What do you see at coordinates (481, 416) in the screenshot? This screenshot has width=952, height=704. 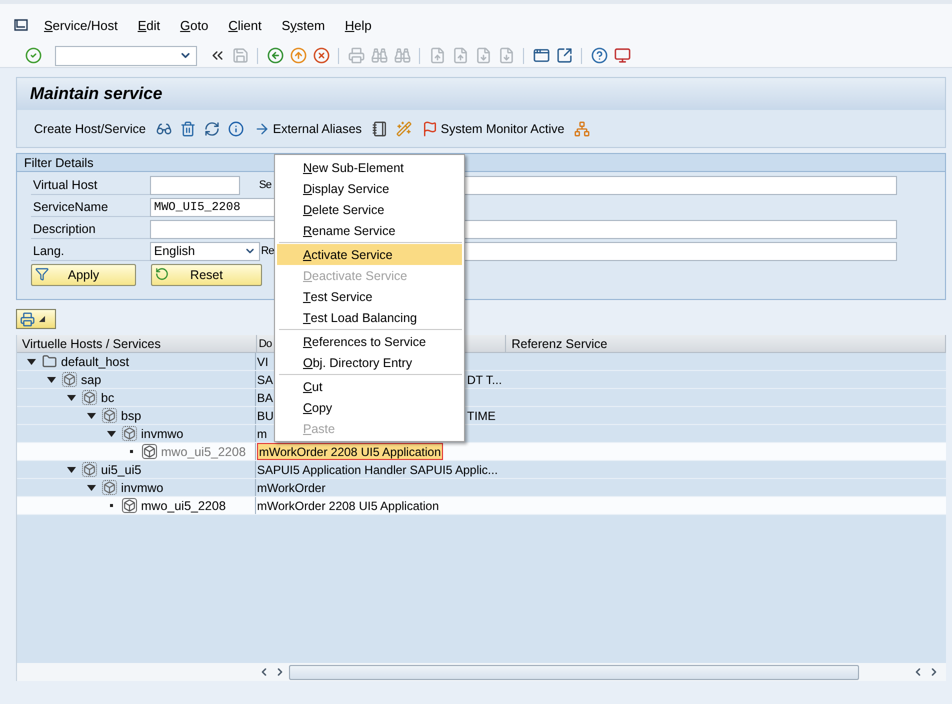 I see `cell-text: TIME` at bounding box center [481, 416].